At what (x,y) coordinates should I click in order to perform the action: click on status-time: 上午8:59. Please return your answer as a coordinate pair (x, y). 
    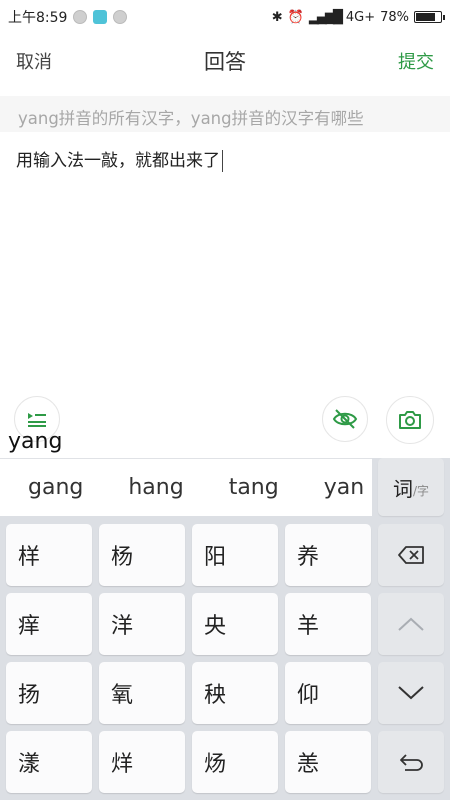
    Looking at the image, I should click on (38, 18).